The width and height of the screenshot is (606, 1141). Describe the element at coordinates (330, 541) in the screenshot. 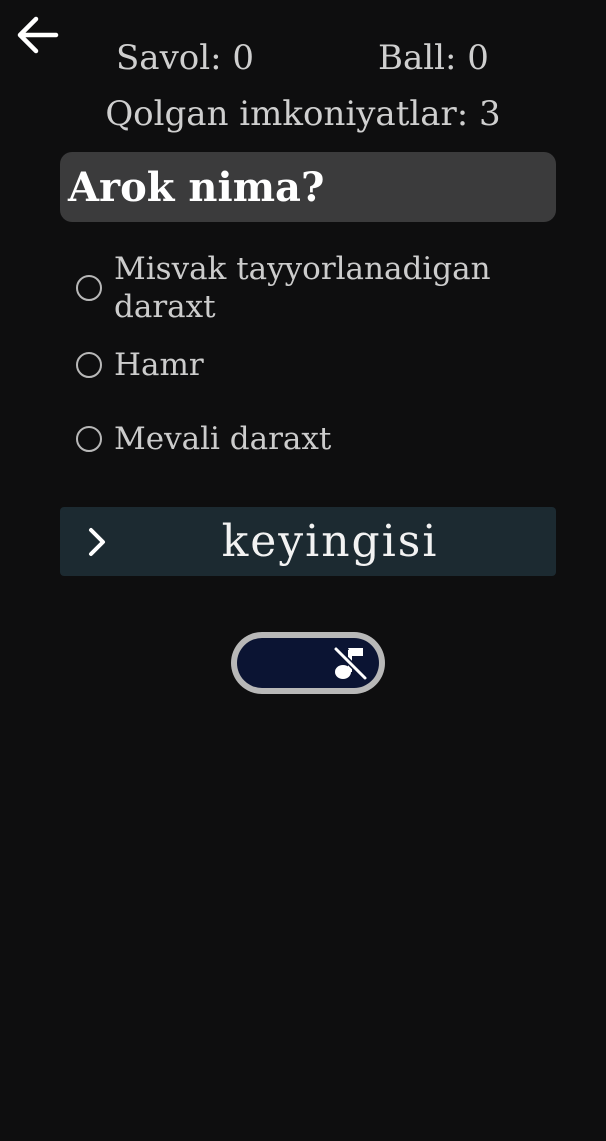

I see `next-button-label: keyingisi` at that location.